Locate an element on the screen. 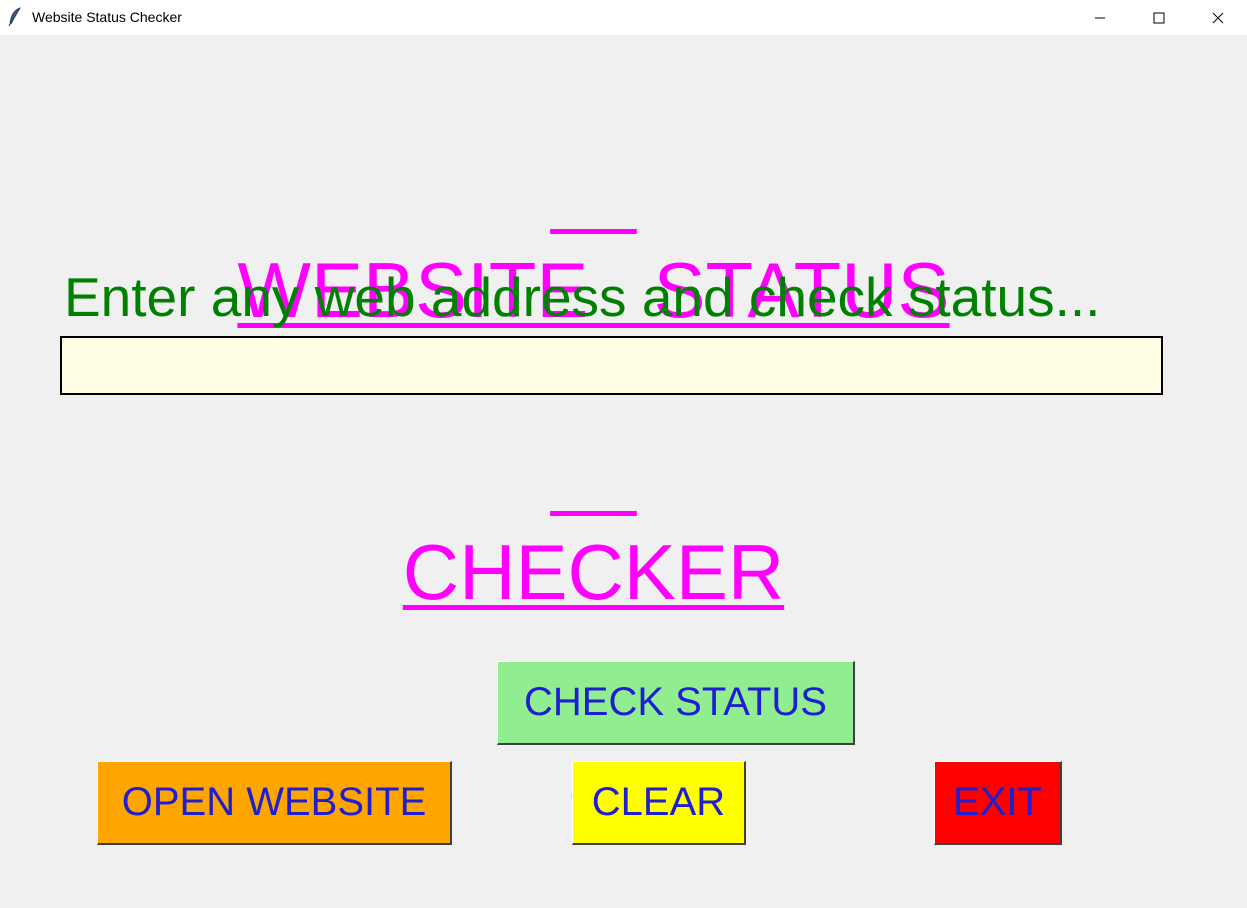 The image size is (1247, 908). exit-button: EXIT is located at coordinates (998, 803).